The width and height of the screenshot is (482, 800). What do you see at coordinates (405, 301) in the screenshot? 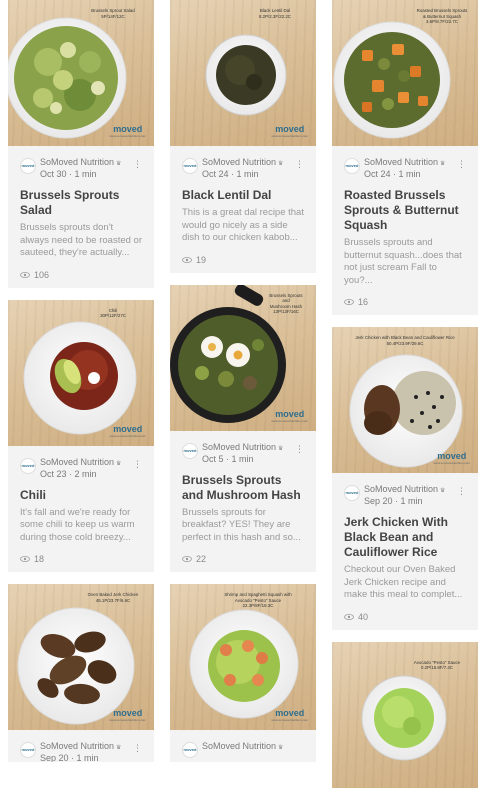
I see `post-stats: 16` at bounding box center [405, 301].